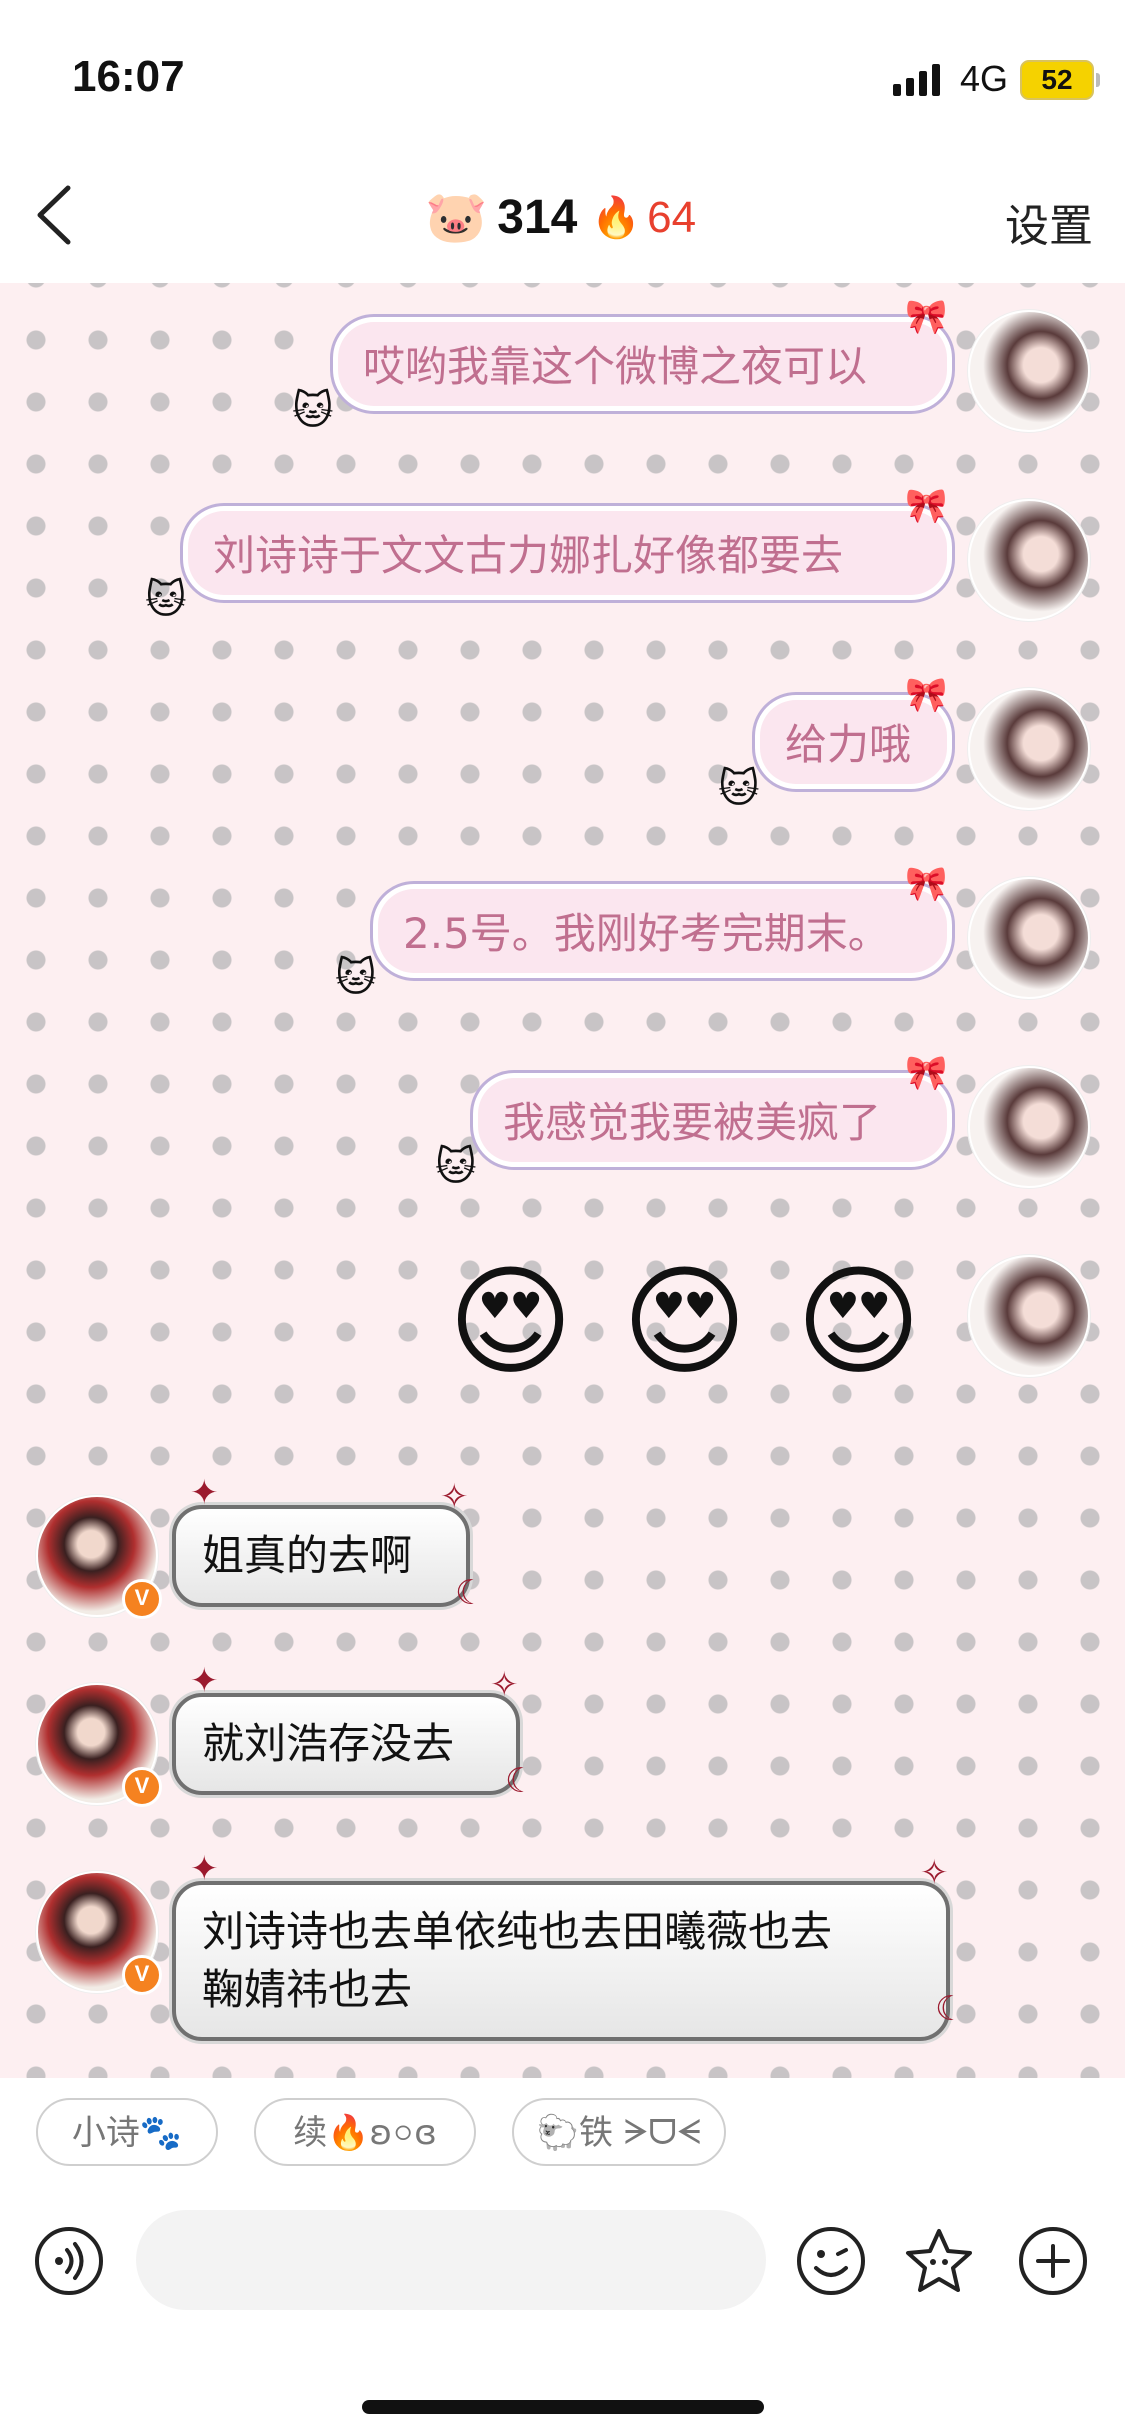 The height and width of the screenshot is (2436, 1125). I want to click on message-bubble-right: 哎哟我靠这个微博之夜可以, so click(642, 364).